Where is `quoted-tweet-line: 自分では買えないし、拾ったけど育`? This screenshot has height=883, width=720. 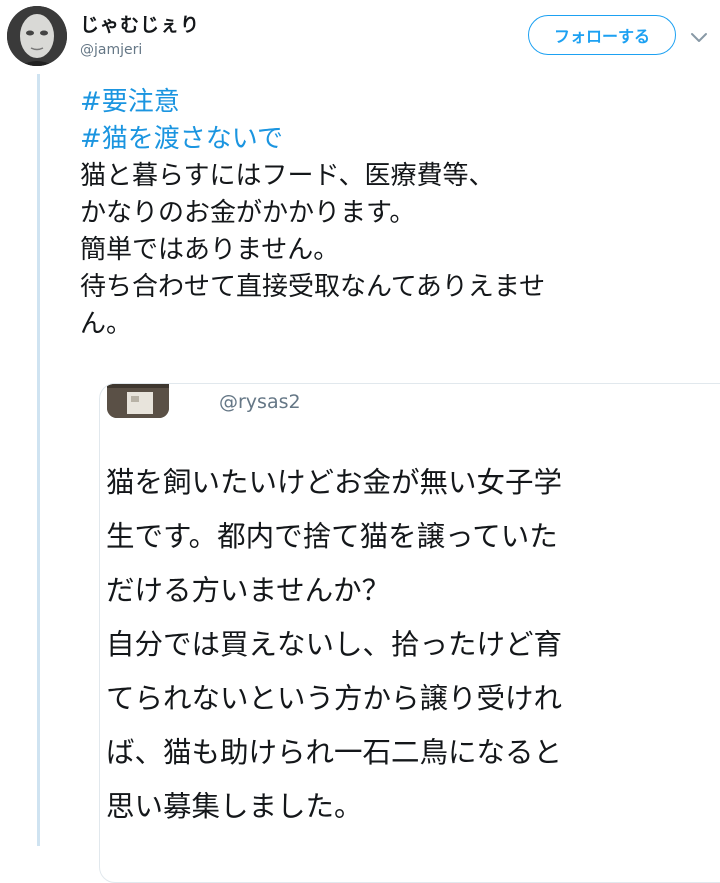
quoted-tweet-line: 自分では買えないし、拾ったけど育 is located at coordinates (334, 644).